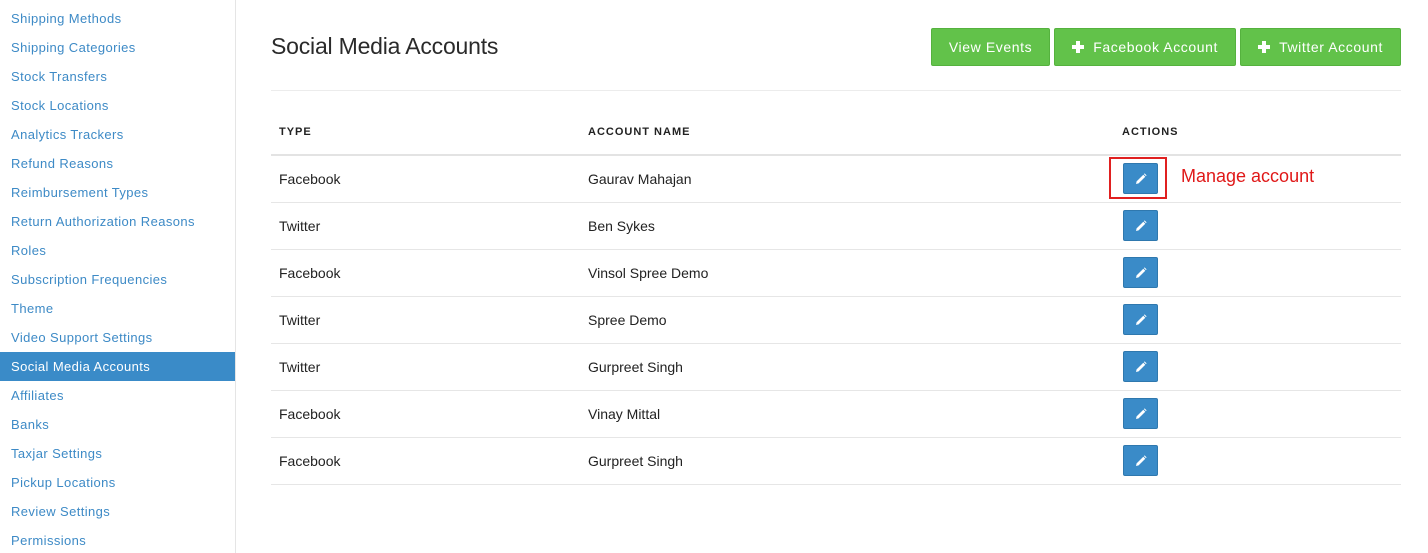 Image resolution: width=1428 pixels, height=553 pixels. I want to click on annotation-manage-account: Manage account, so click(1248, 176).